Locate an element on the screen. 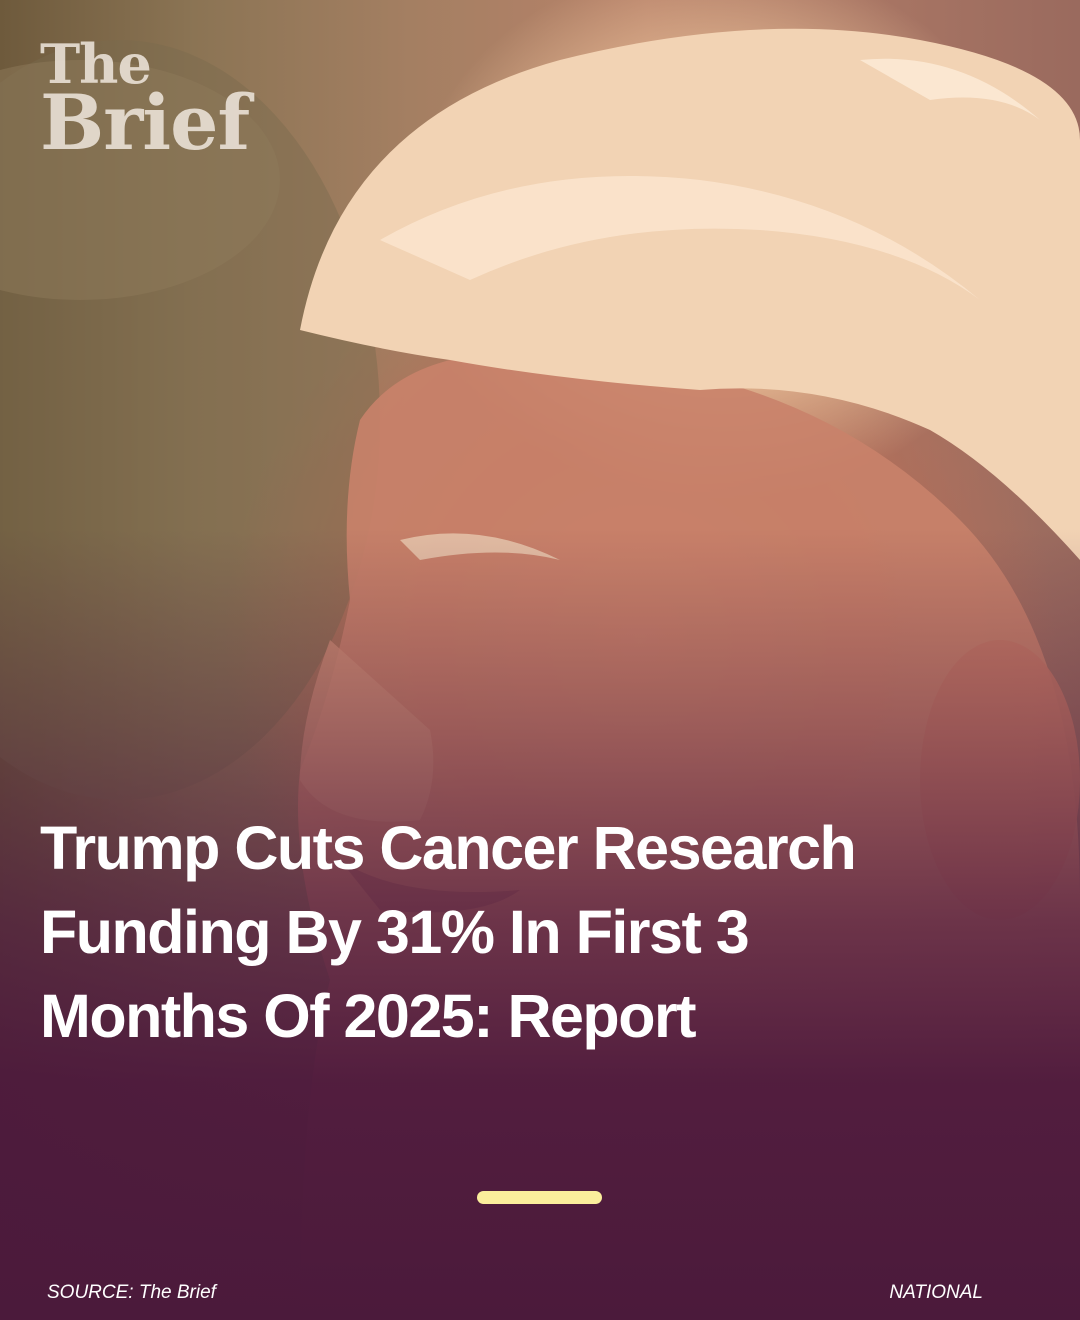 The image size is (1080, 1320). brand-logo: The Brief is located at coordinates (145, 102).